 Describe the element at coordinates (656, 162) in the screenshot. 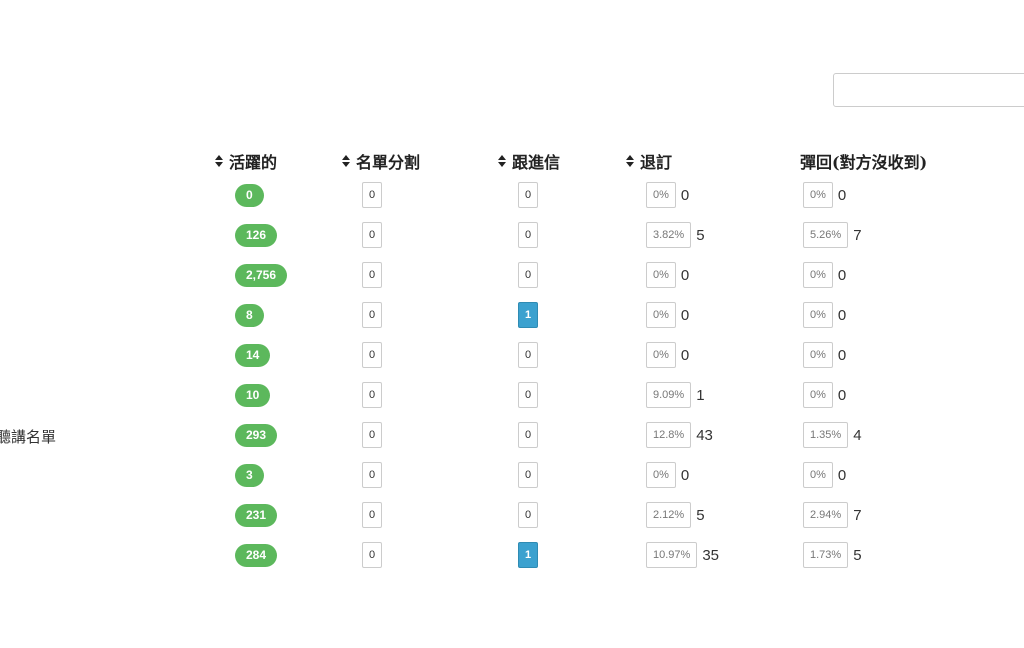

I see `column-header-unsubscribe-label: 退訂` at that location.